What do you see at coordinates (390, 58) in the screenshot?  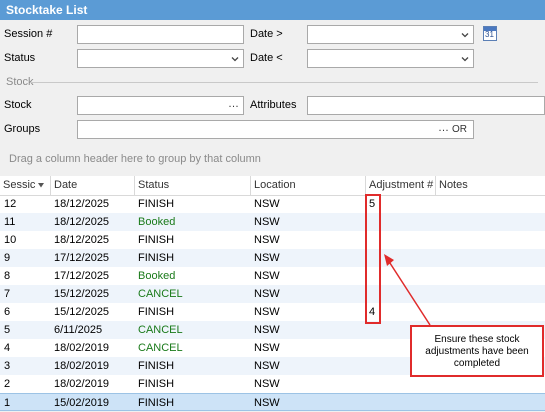 I see `date-to-combo` at bounding box center [390, 58].